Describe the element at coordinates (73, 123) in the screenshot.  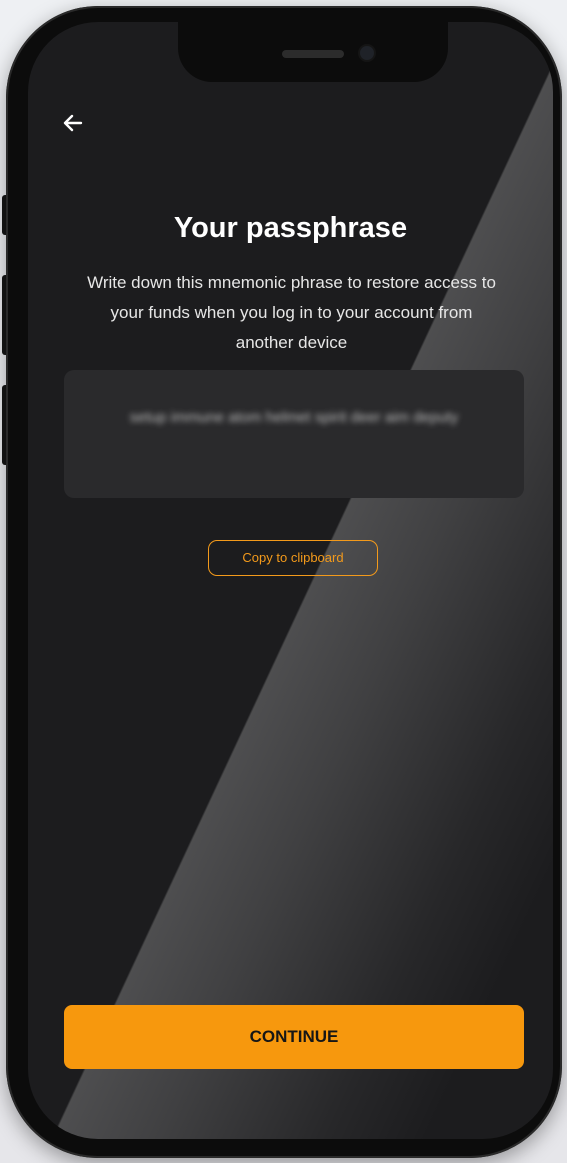
I see `arrow-left-icon` at that location.